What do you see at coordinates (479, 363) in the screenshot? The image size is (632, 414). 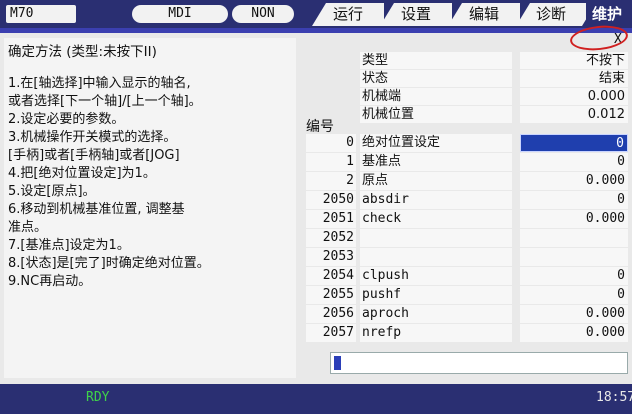 I see `data-input-field` at bounding box center [479, 363].